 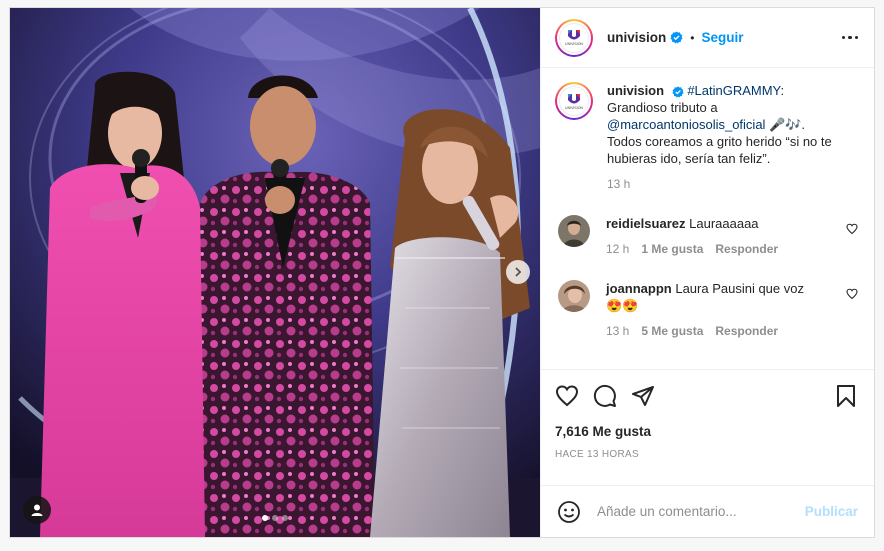 I want to click on caption-colon: :, so click(x=782, y=90).